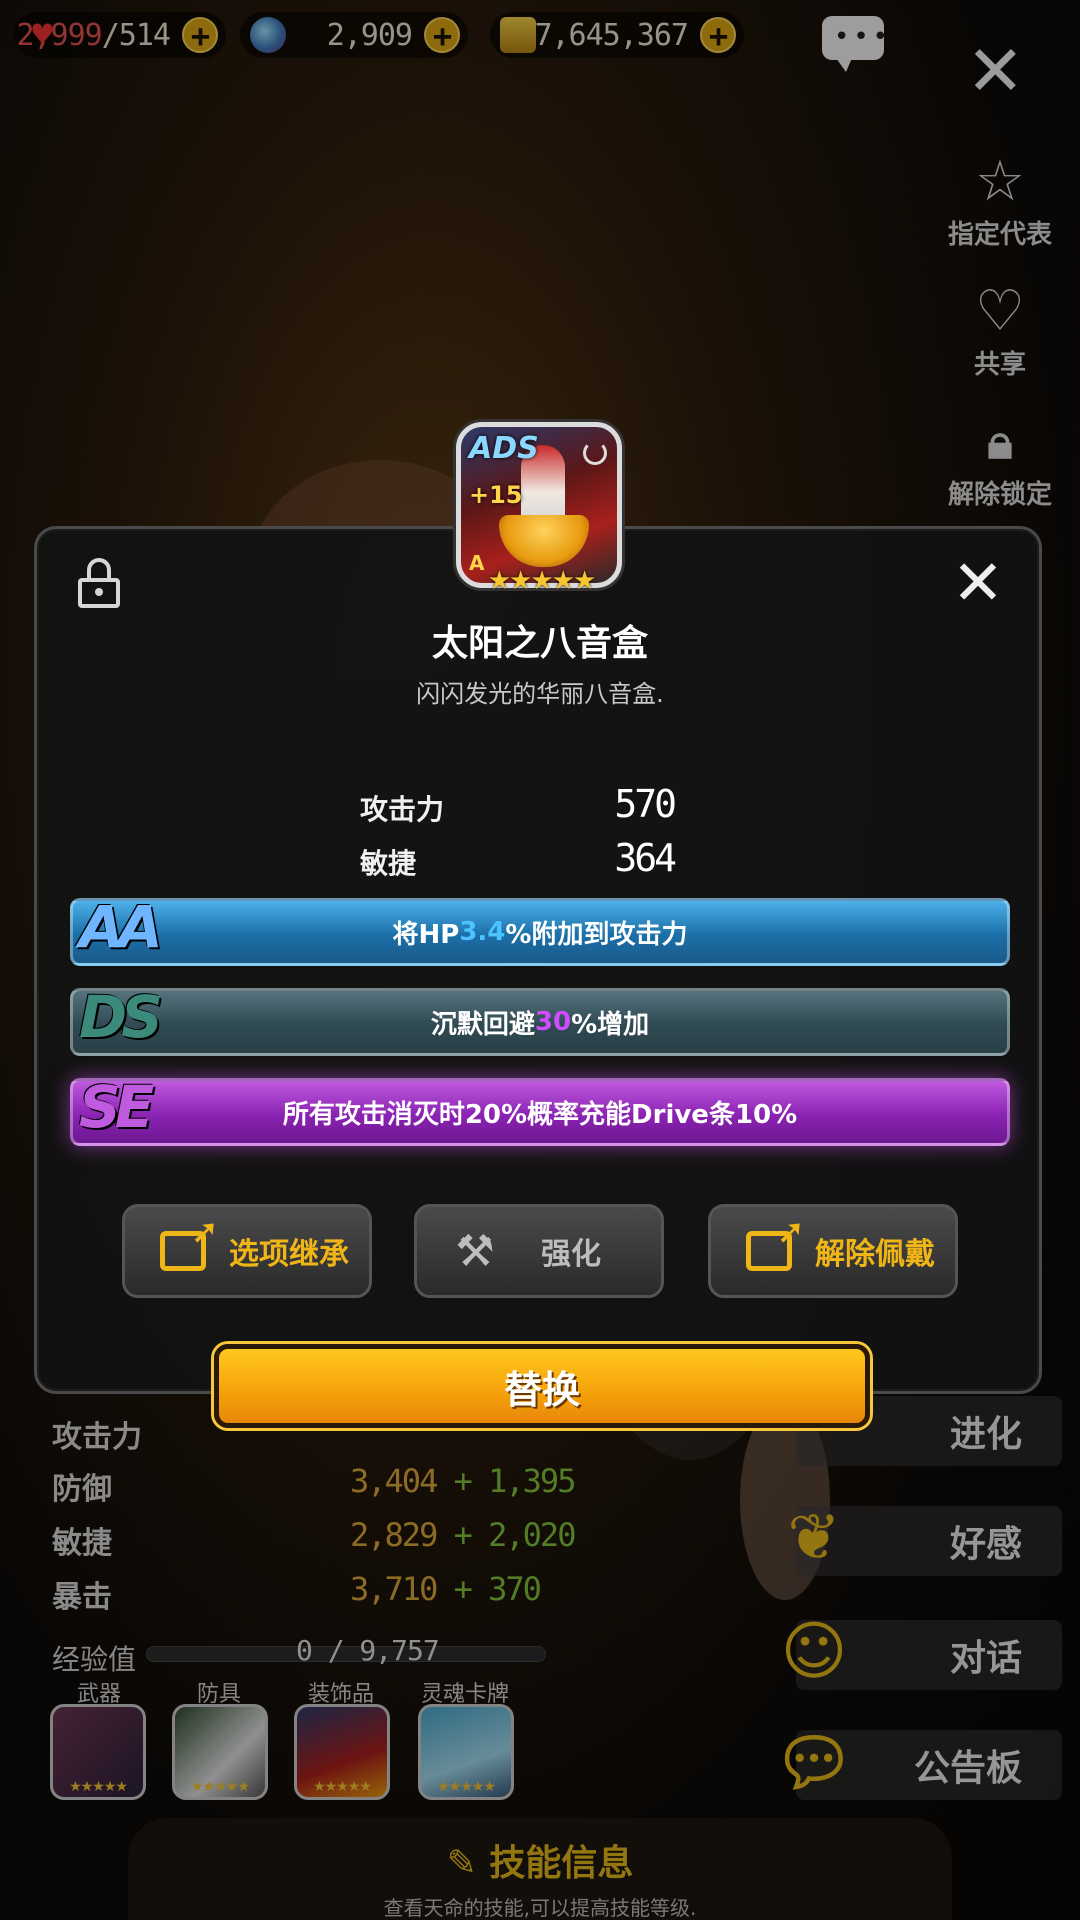  Describe the element at coordinates (542, 581) in the screenshot. I see `item-stars: ★★★★★` at that location.